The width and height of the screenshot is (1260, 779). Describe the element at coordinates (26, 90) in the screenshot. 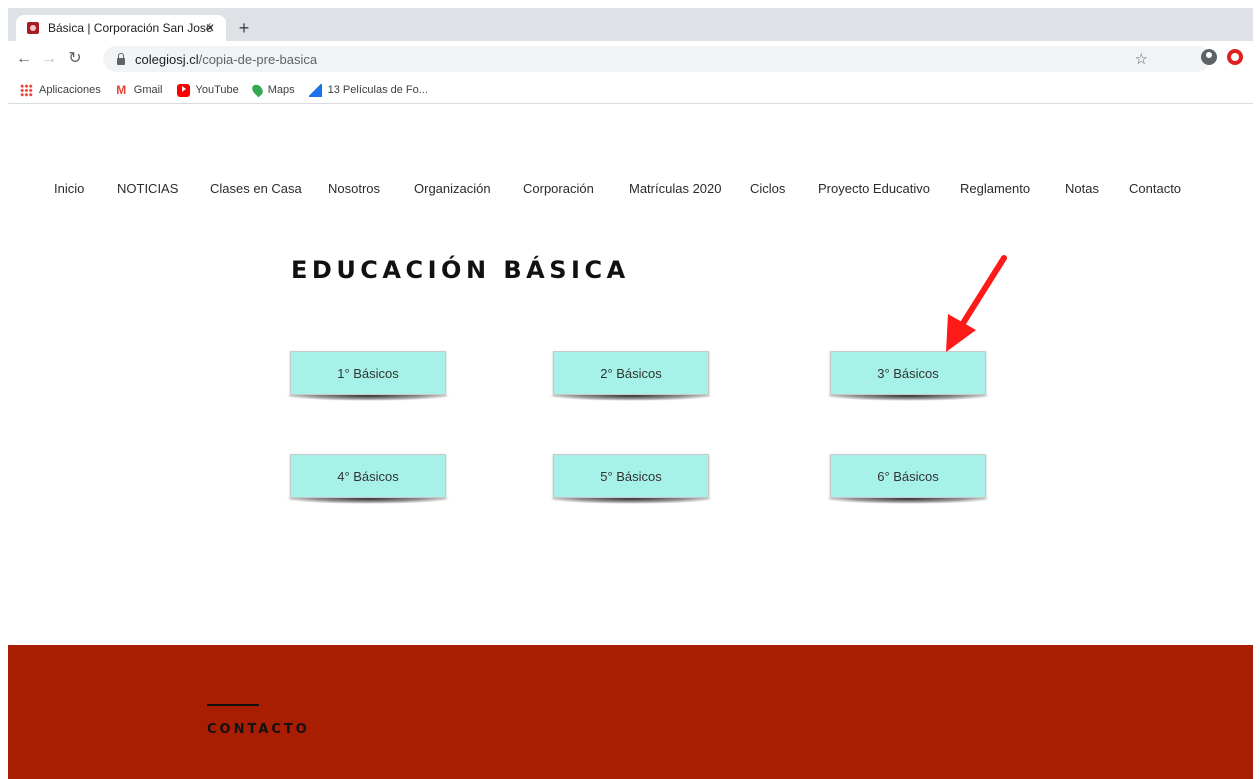

I see `apps-icon` at that location.